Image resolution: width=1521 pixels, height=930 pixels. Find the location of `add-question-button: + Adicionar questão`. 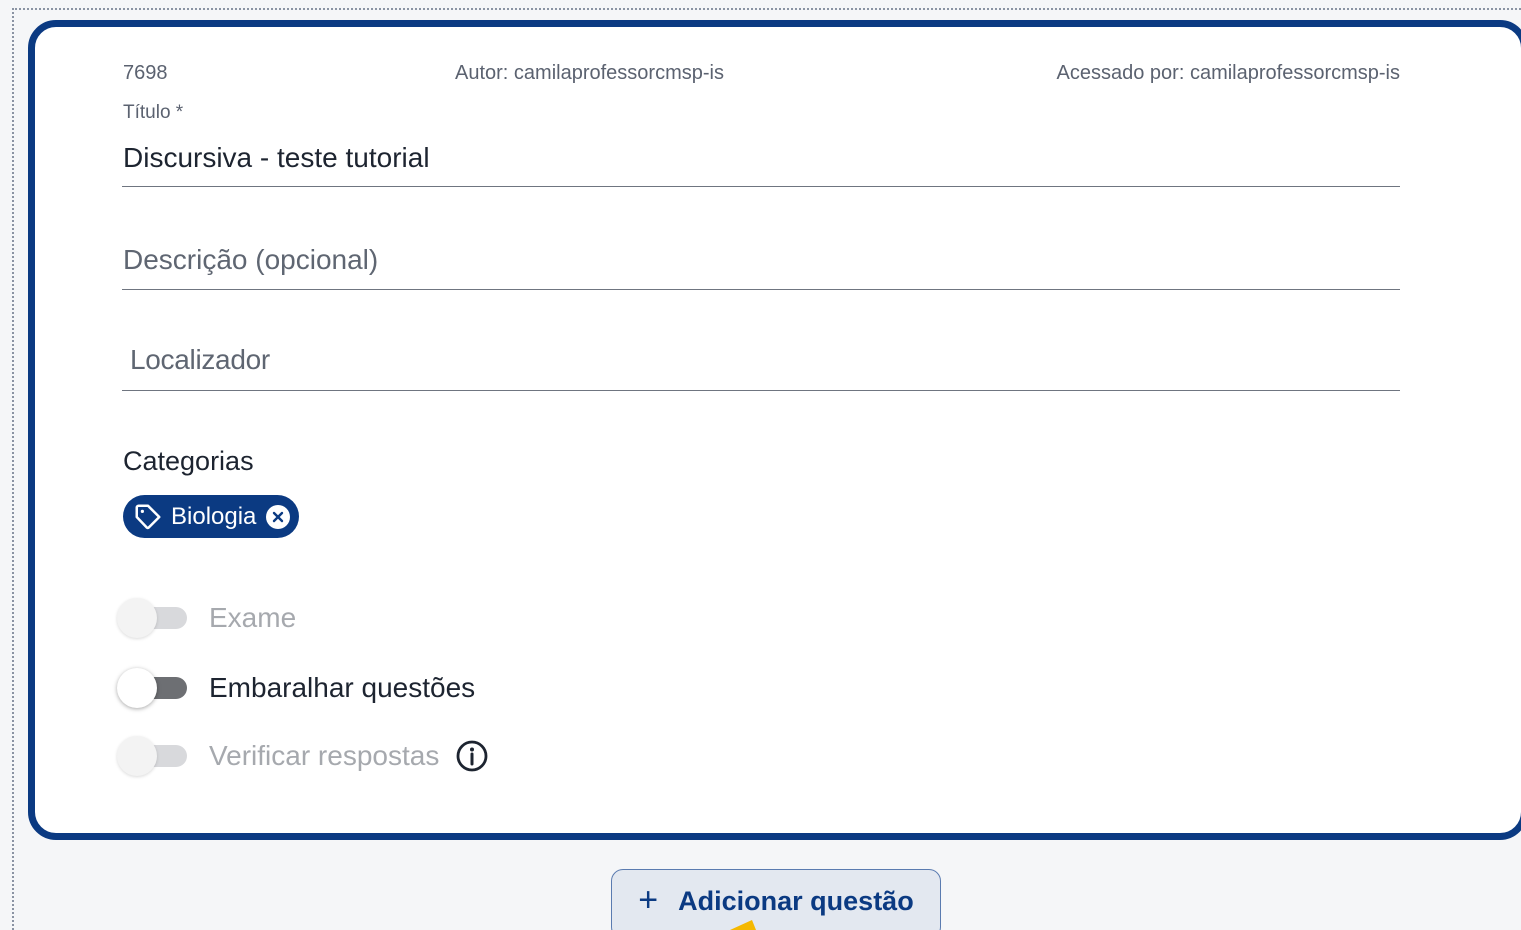

add-question-button: + Adicionar questão is located at coordinates (776, 899).